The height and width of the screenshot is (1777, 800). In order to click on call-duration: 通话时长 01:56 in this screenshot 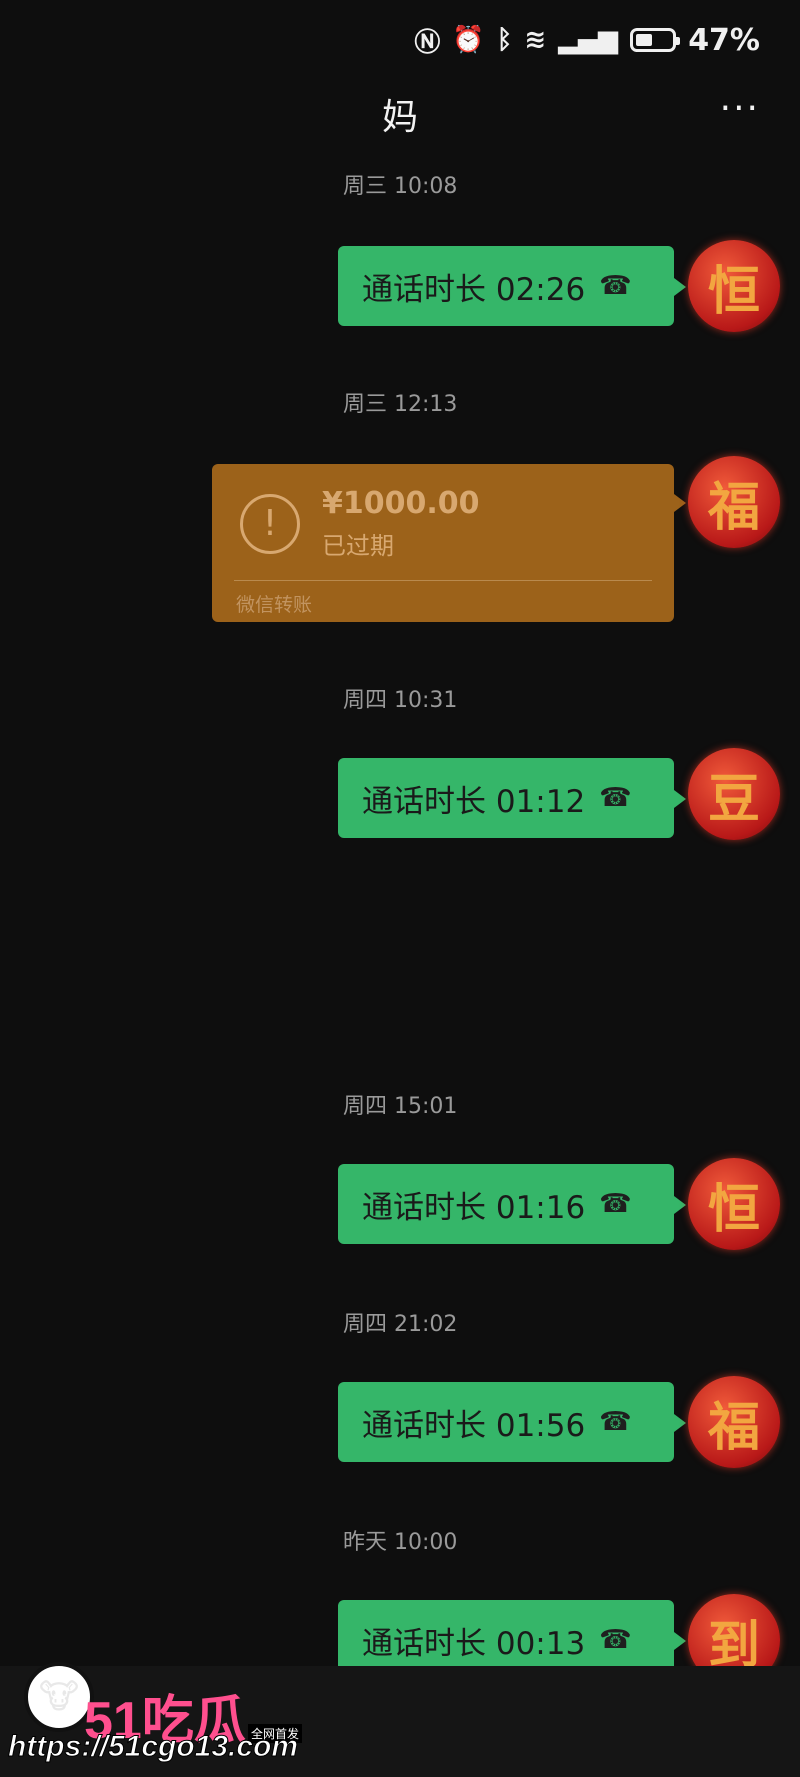, I will do `click(474, 1425)`.